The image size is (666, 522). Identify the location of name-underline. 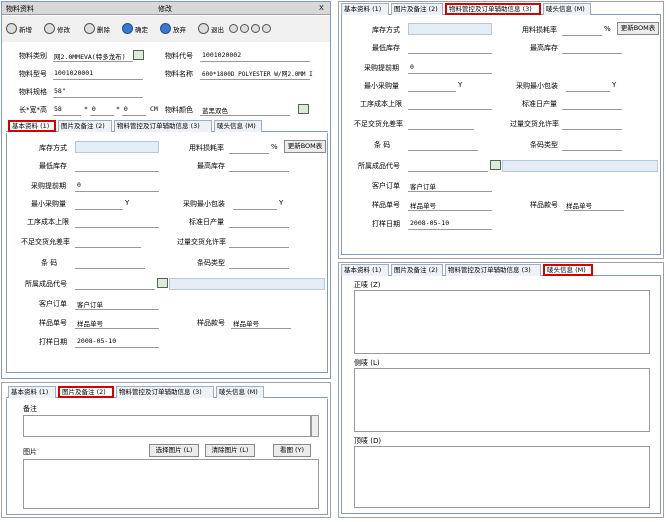
(255, 79).